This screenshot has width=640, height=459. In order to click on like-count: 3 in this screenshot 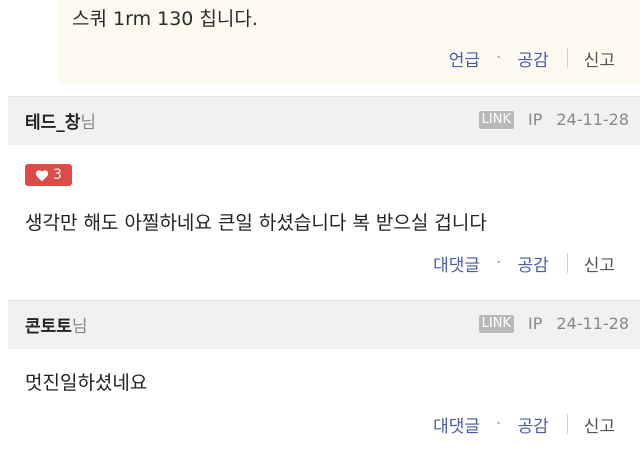, I will do `click(57, 175)`.